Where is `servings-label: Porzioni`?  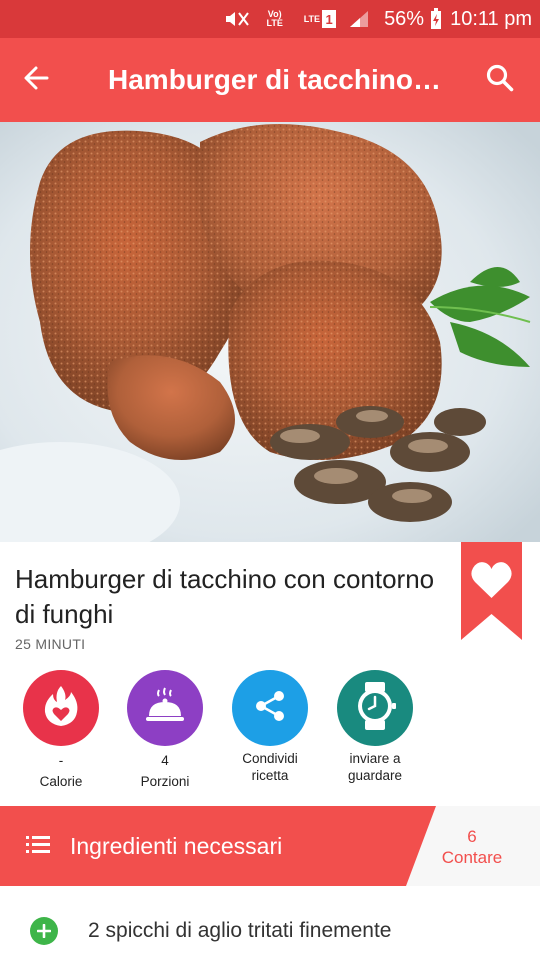 servings-label: Porzioni is located at coordinates (165, 781).